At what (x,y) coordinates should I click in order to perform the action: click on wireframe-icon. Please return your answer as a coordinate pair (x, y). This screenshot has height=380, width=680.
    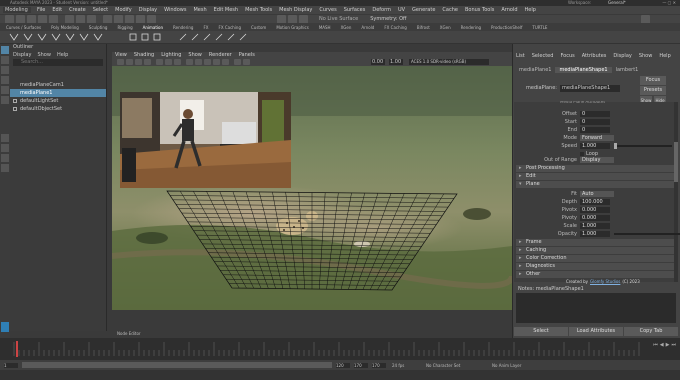
    Looking at the image, I should click on (189, 62).